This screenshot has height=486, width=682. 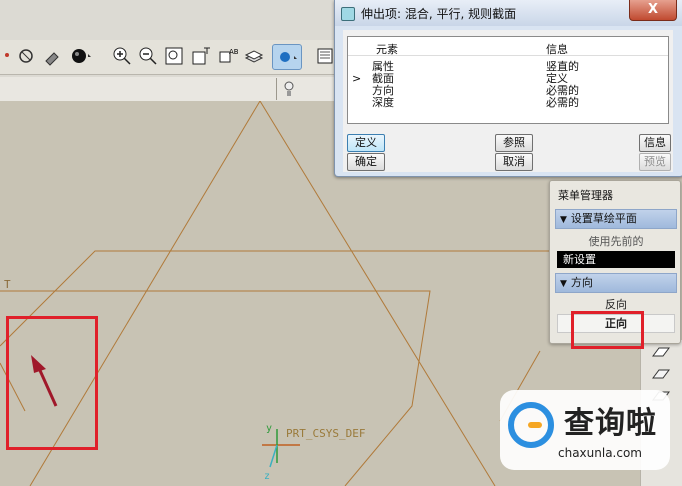 I want to click on element-table: 元素 信息 > 属性 竖直的 截面 定义 方向 必需的 深度 必需的, so click(x=508, y=80).